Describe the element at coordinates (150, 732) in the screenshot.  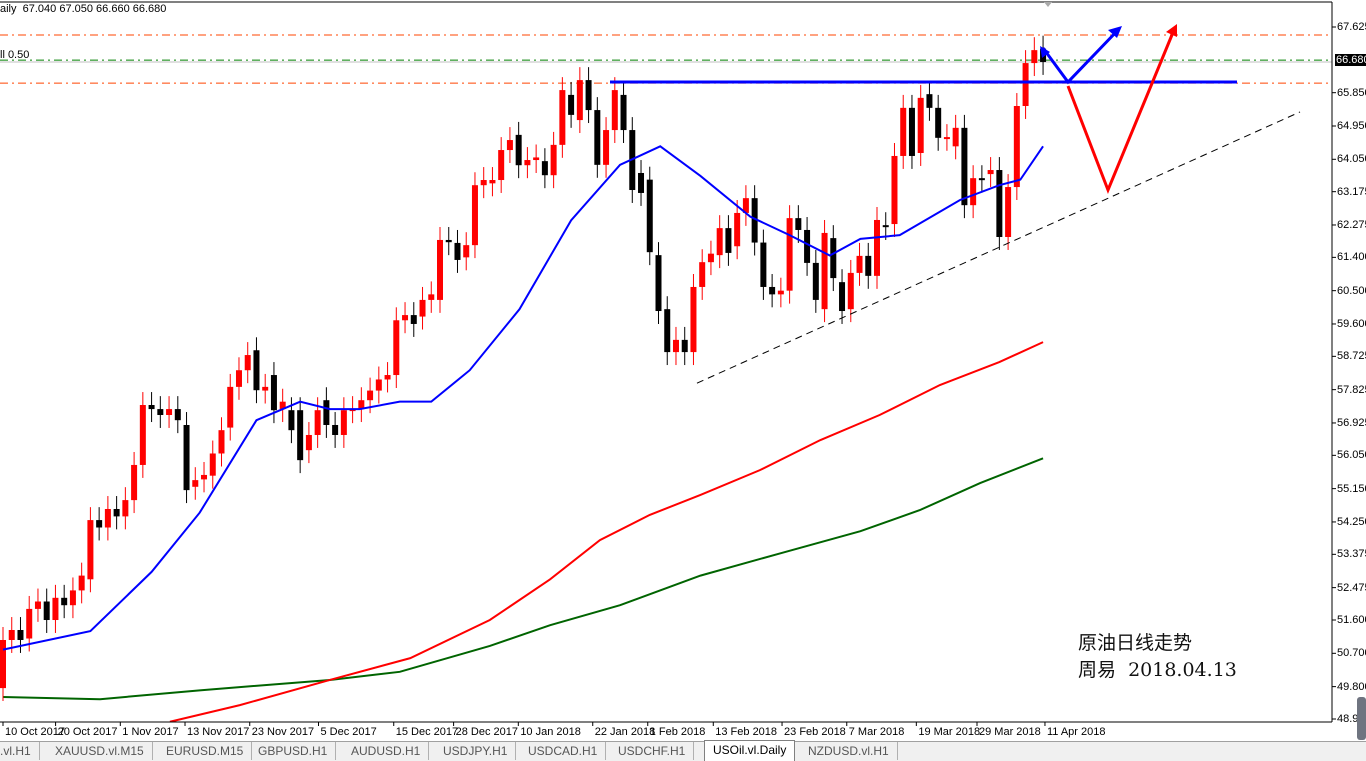
I see `date-label: 1 Nov 2017` at that location.